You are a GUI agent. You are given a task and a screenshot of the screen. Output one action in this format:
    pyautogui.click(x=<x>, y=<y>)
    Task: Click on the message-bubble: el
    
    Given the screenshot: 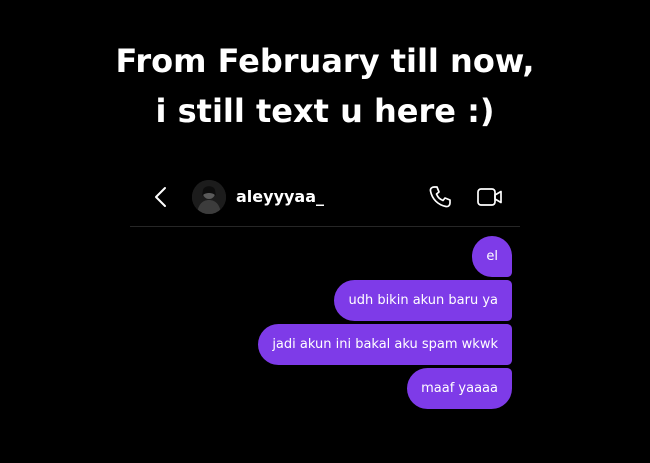 What is the action you would take?
    pyautogui.click(x=492, y=256)
    